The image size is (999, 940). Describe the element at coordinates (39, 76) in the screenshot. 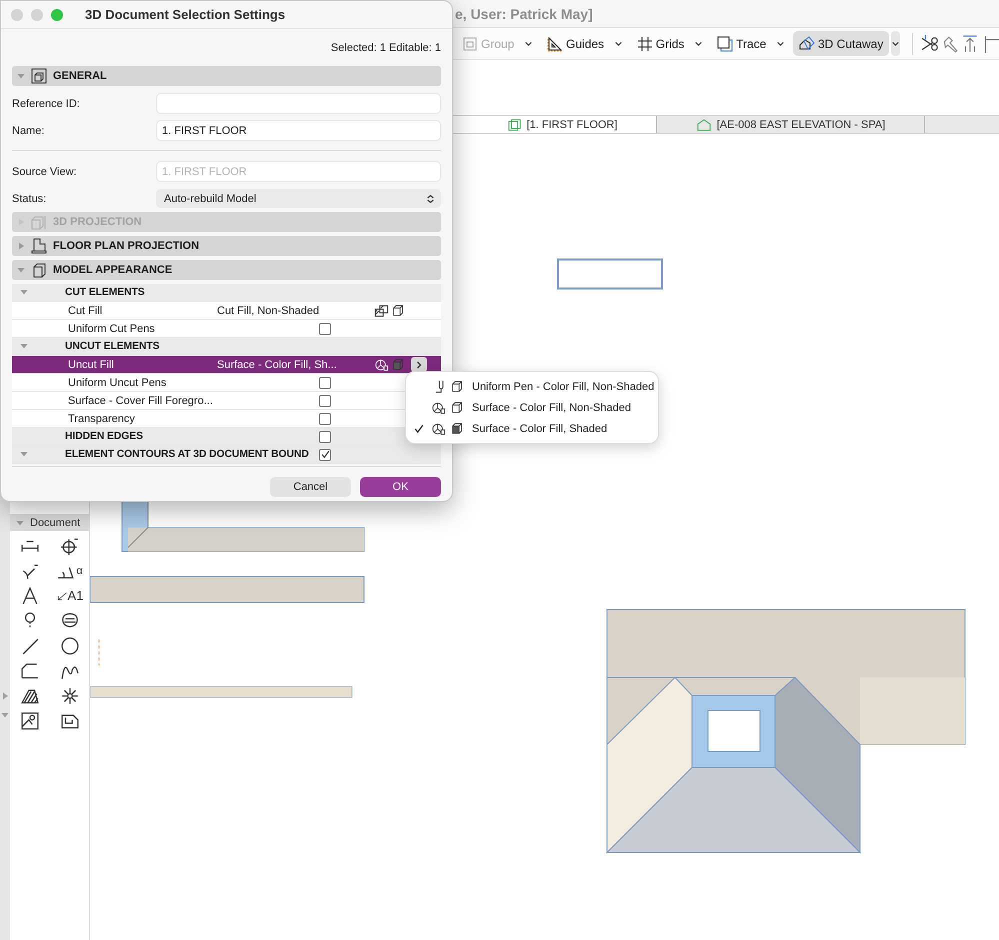

I see `document-cube-icon` at that location.